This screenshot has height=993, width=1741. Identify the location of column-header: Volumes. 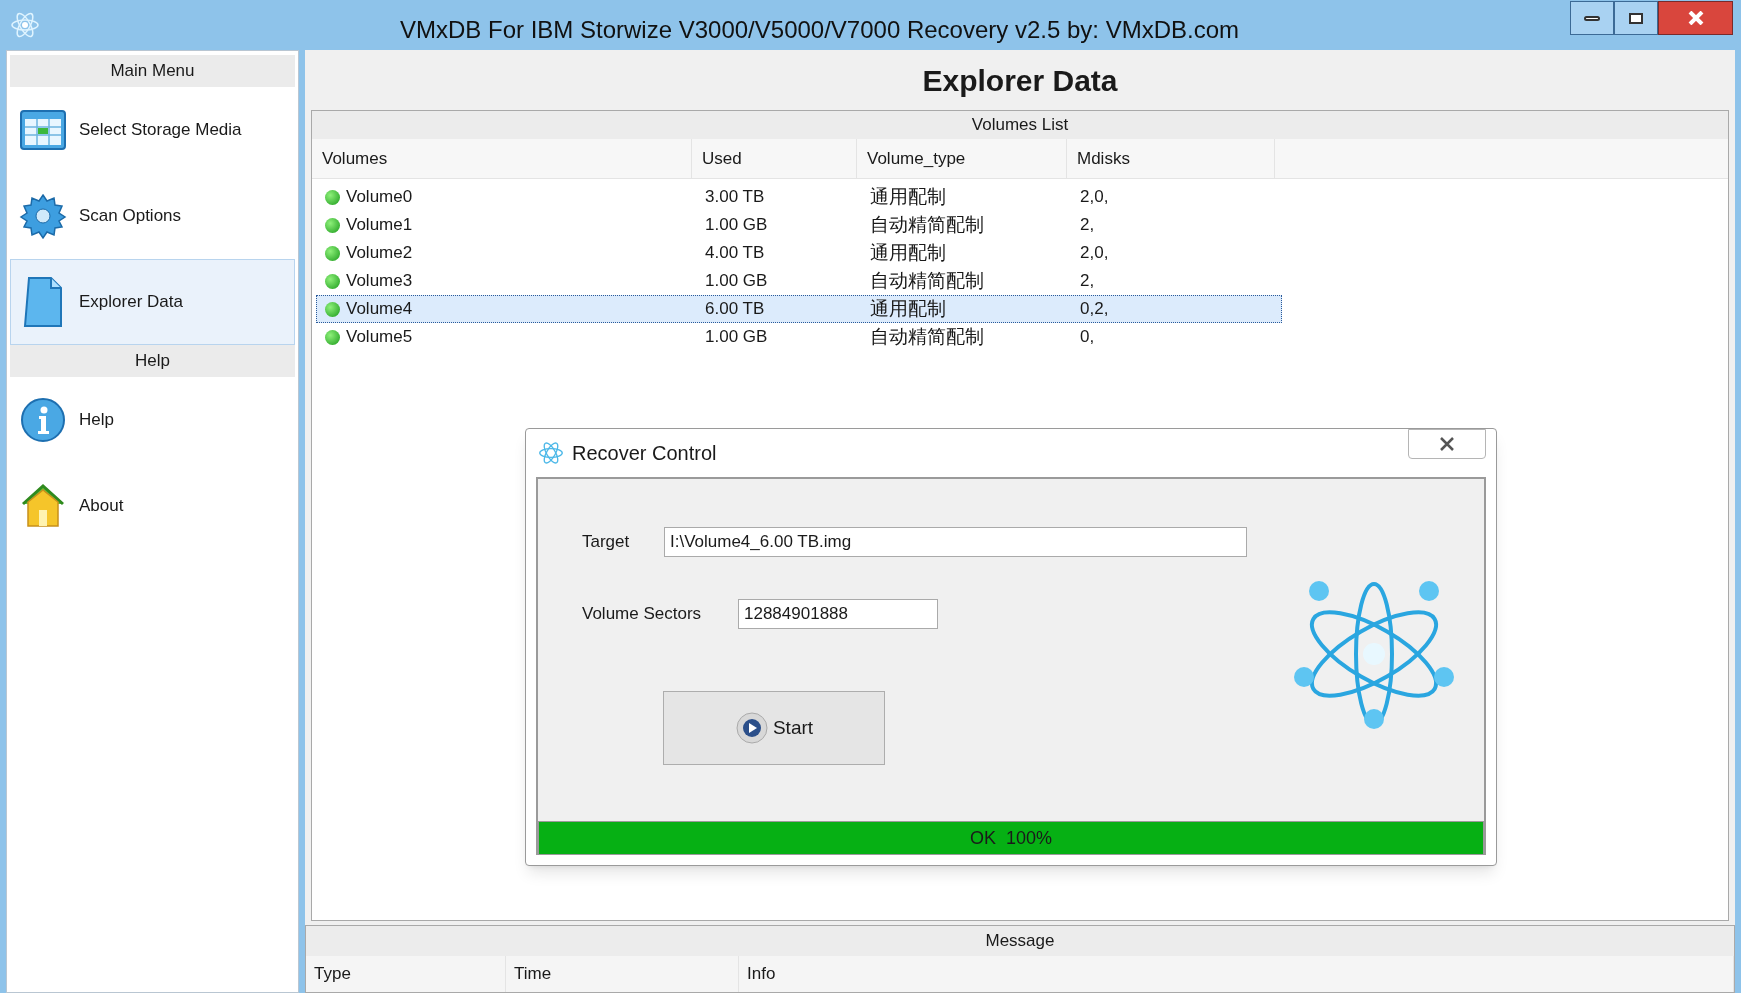
(502, 158).